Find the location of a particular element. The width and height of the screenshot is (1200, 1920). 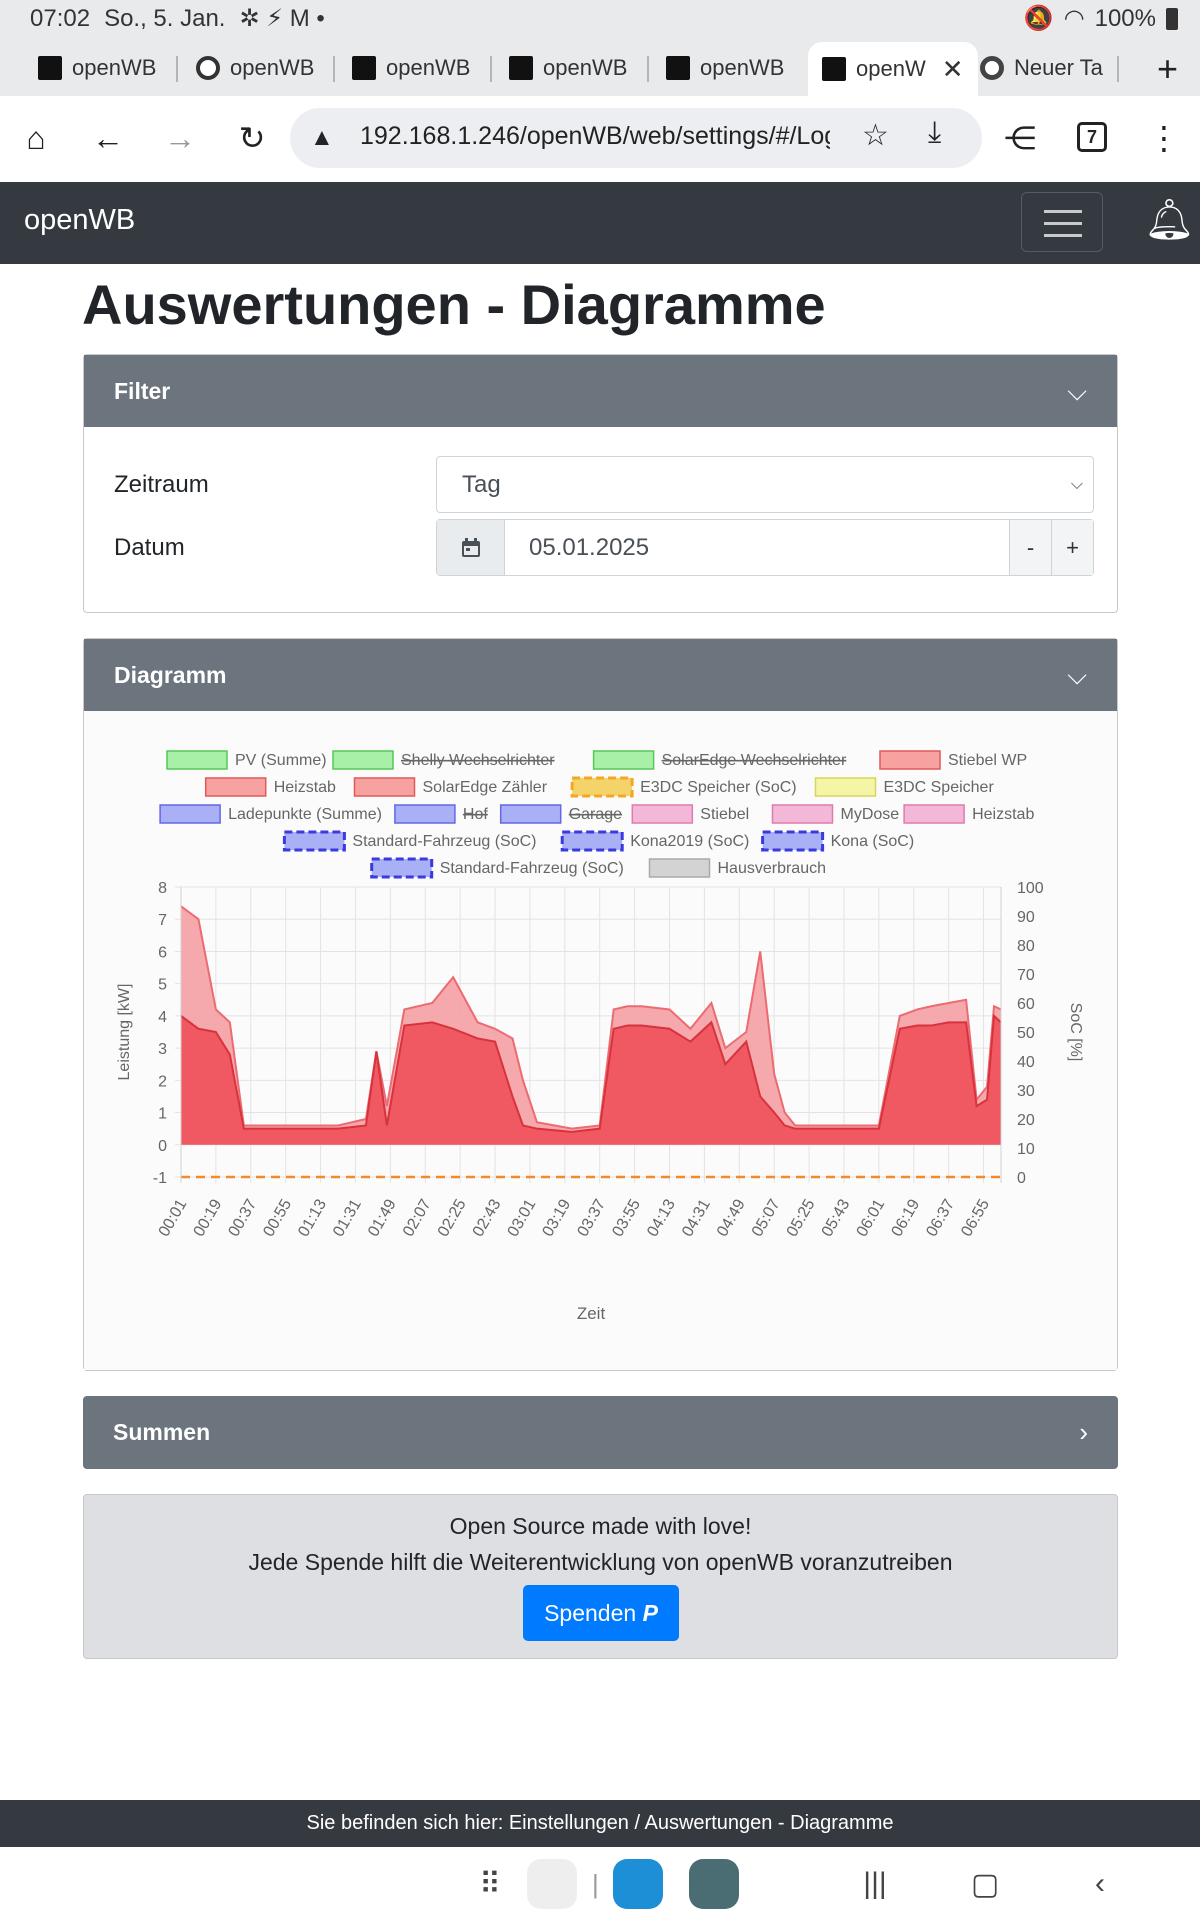

not-secure-warning-icon: ▲ is located at coordinates (322, 138).